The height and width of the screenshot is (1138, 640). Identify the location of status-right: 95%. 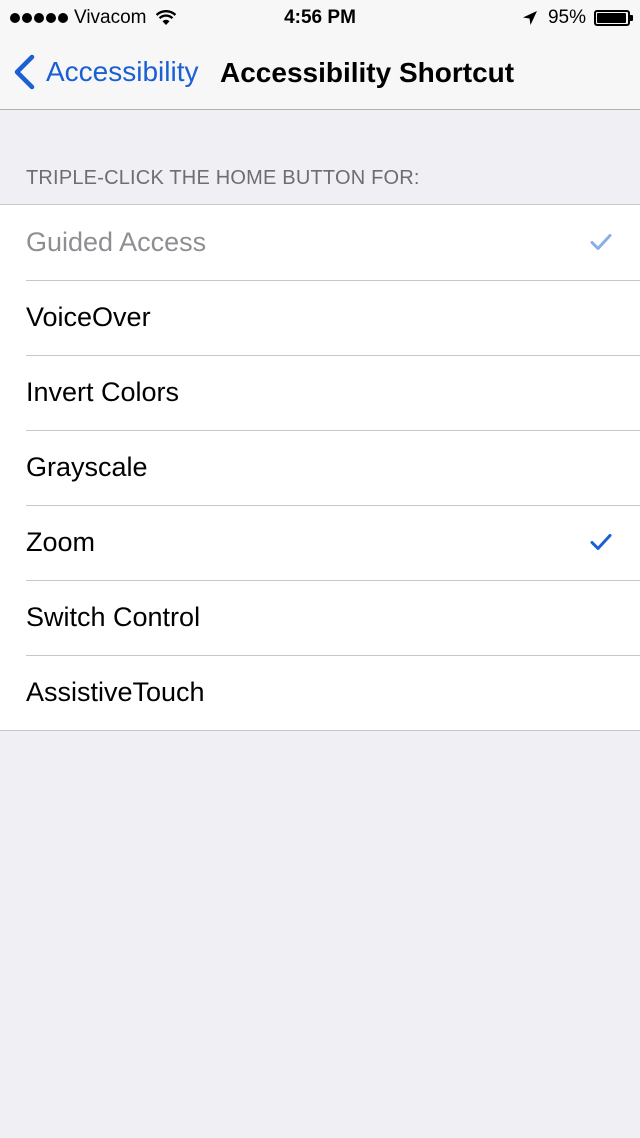
(577, 18).